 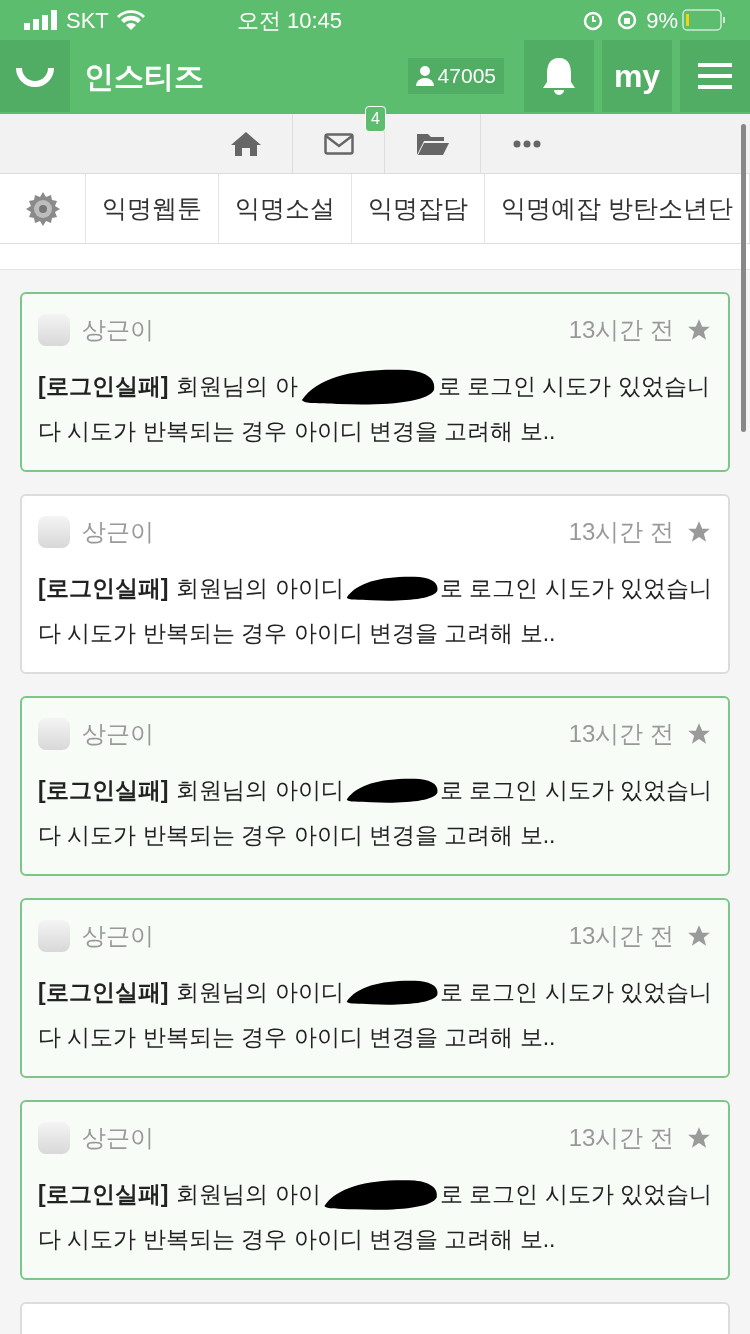 What do you see at coordinates (130, 20) in the screenshot?
I see `wifi-icon` at bounding box center [130, 20].